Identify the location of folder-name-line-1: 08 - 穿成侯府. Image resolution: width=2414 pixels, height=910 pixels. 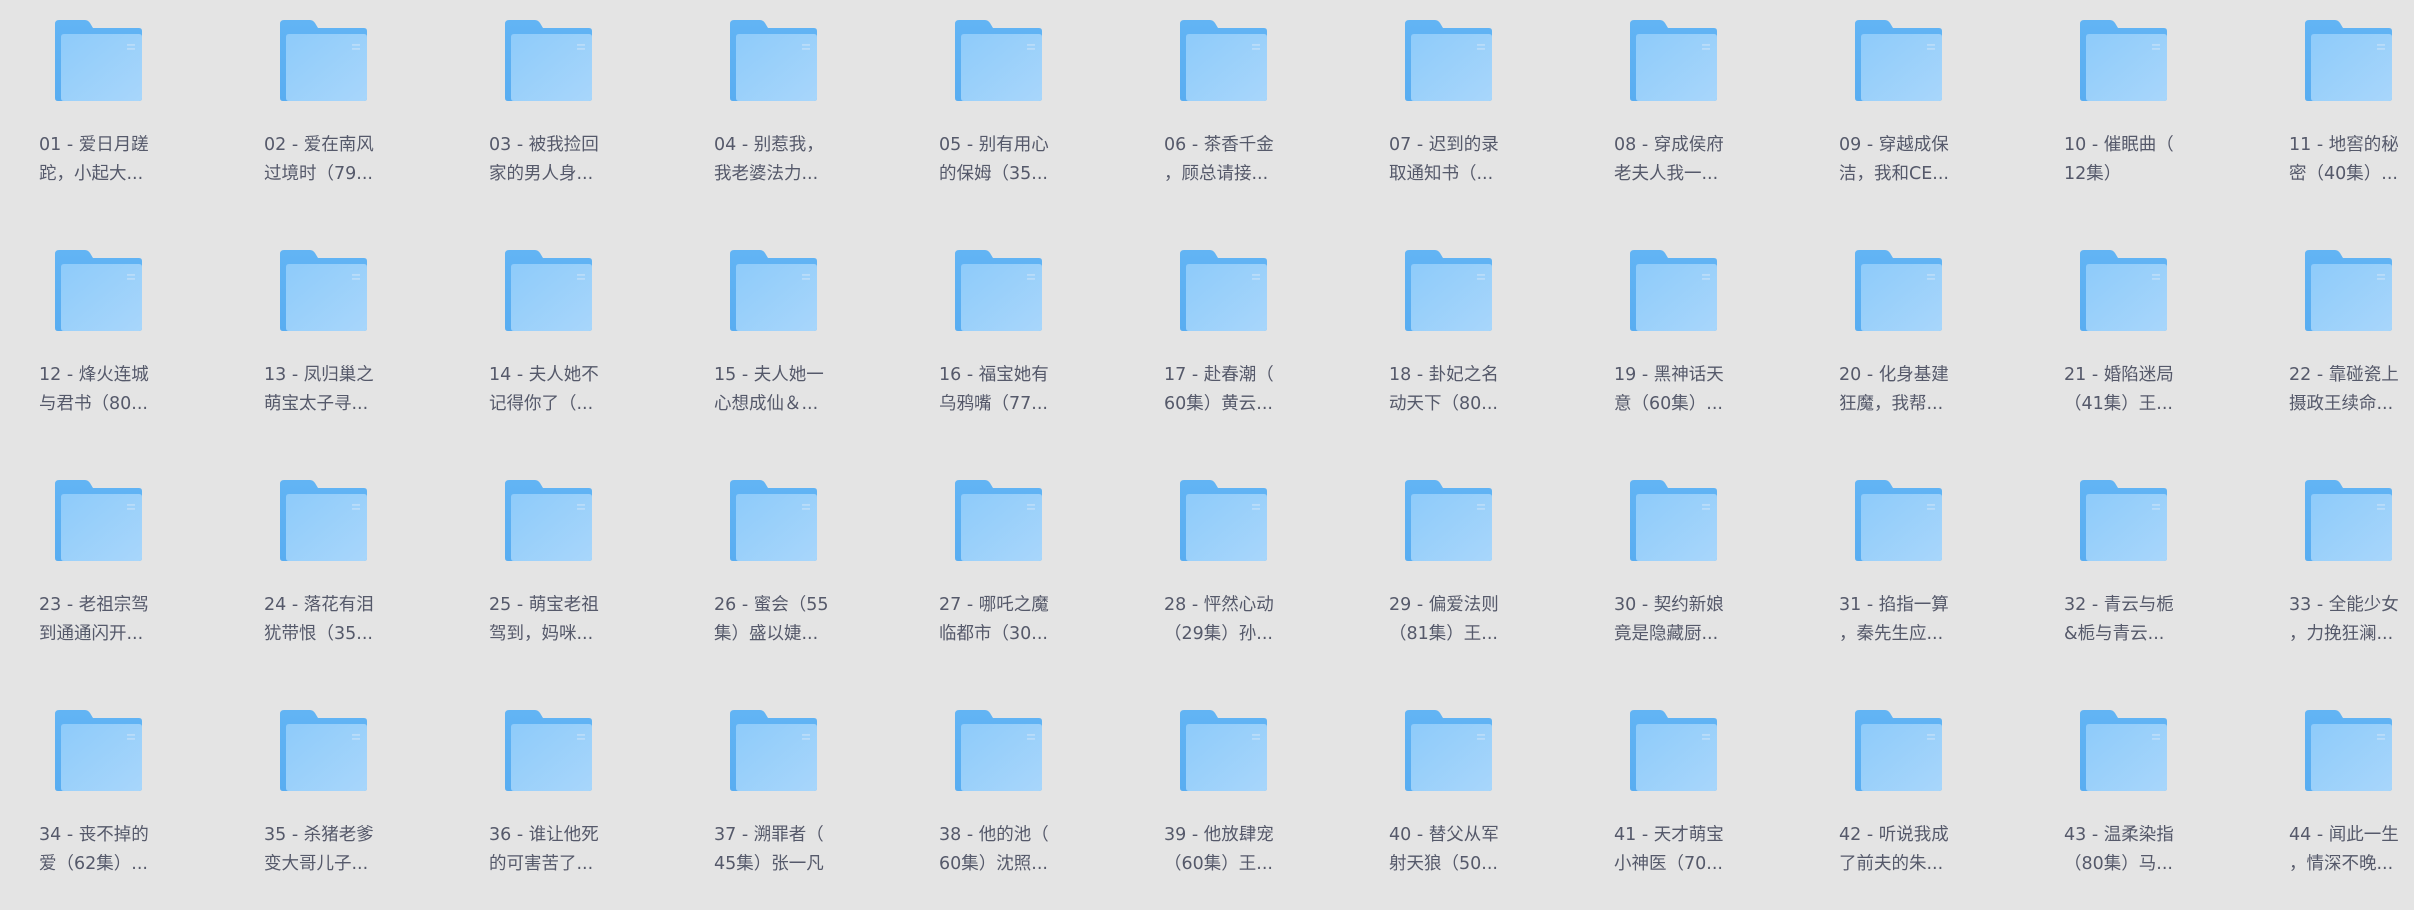
(1669, 145).